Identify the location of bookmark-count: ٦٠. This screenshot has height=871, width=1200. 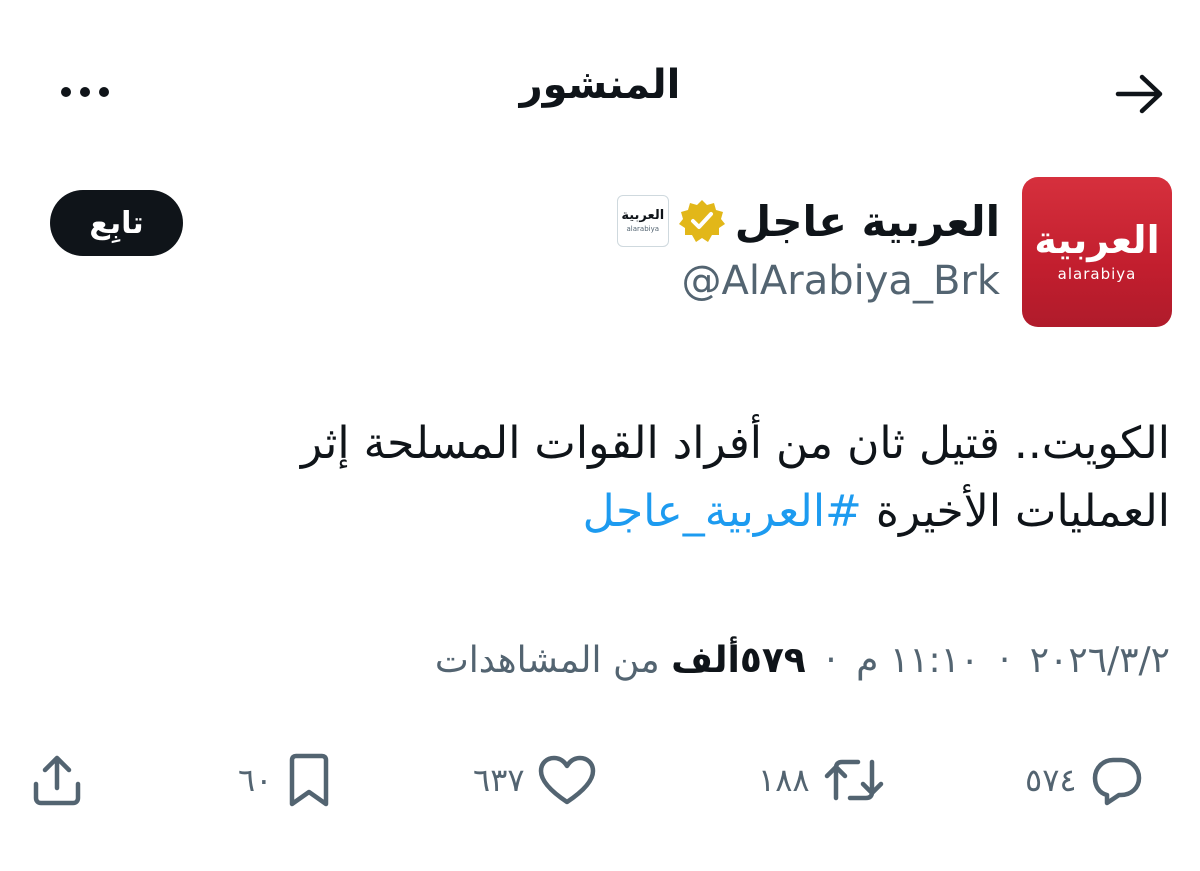
(255, 780).